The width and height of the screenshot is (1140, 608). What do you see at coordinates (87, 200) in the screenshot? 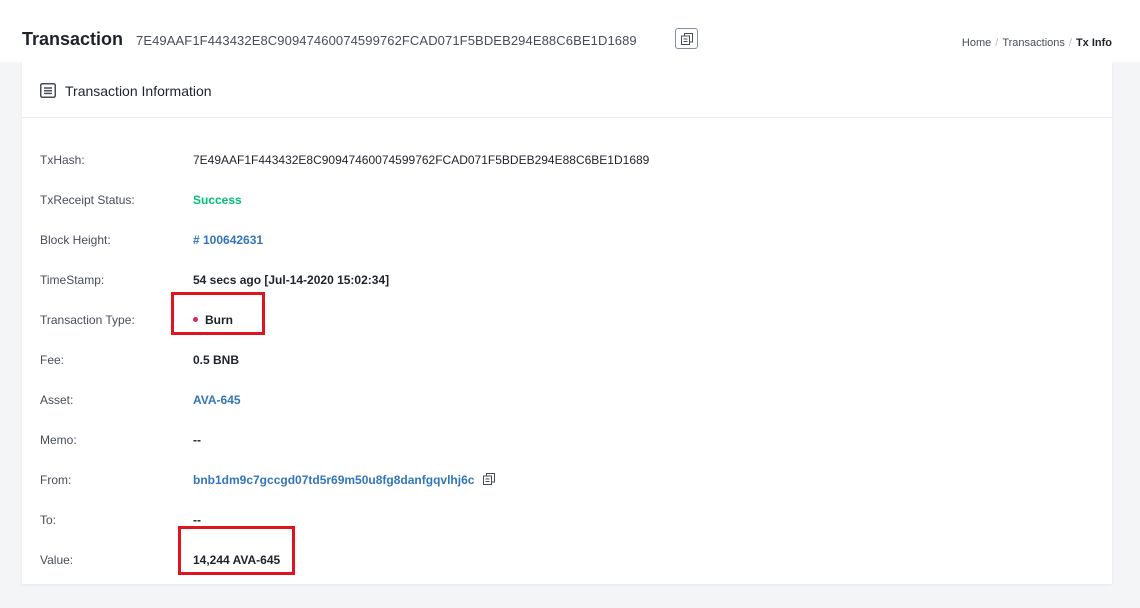
I see `status-label: TxReceipt Status:` at bounding box center [87, 200].